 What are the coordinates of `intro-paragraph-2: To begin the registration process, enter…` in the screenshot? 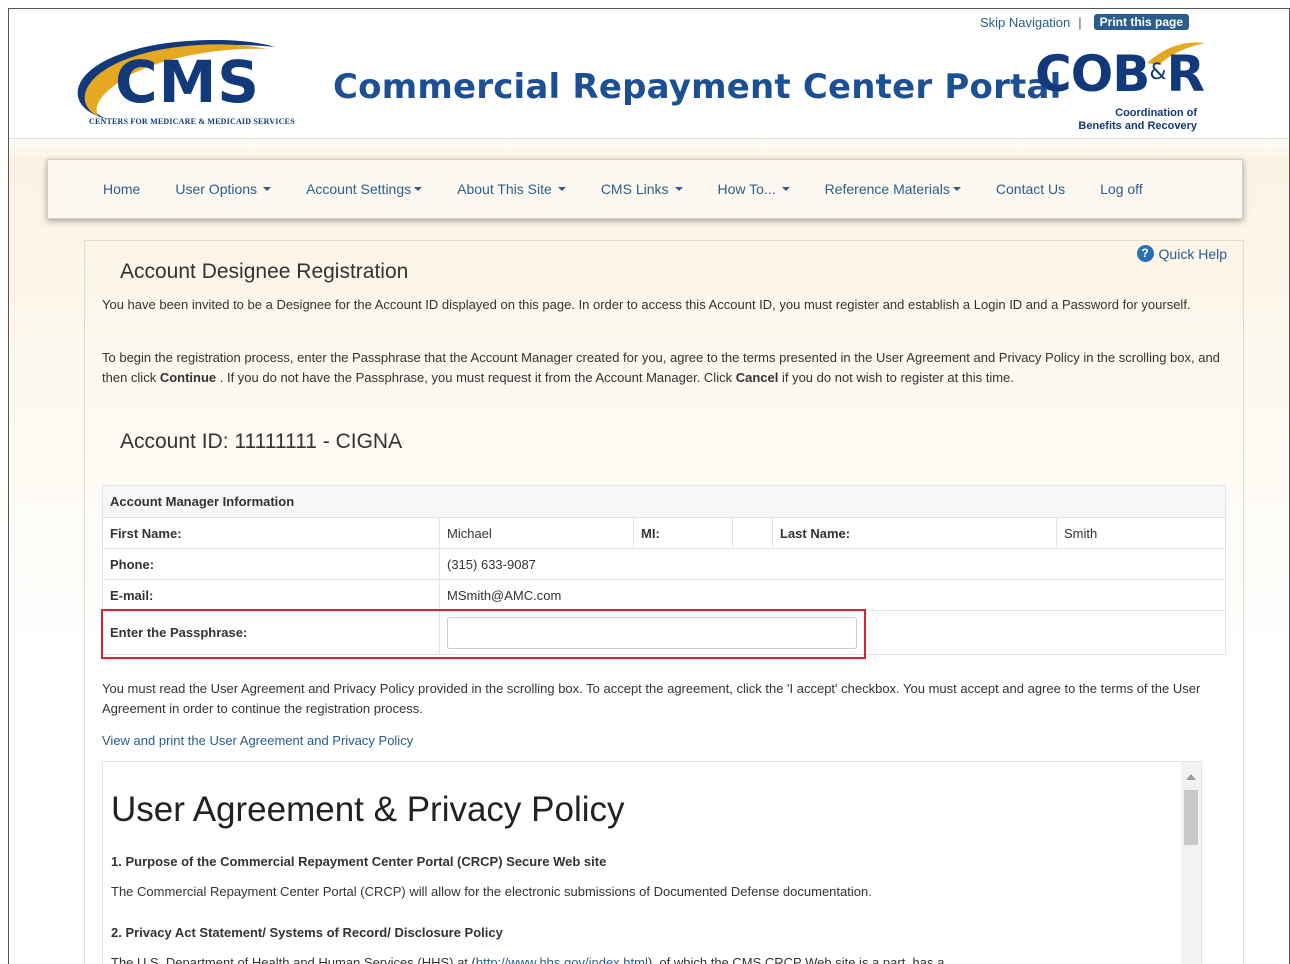 It's located at (666, 368).